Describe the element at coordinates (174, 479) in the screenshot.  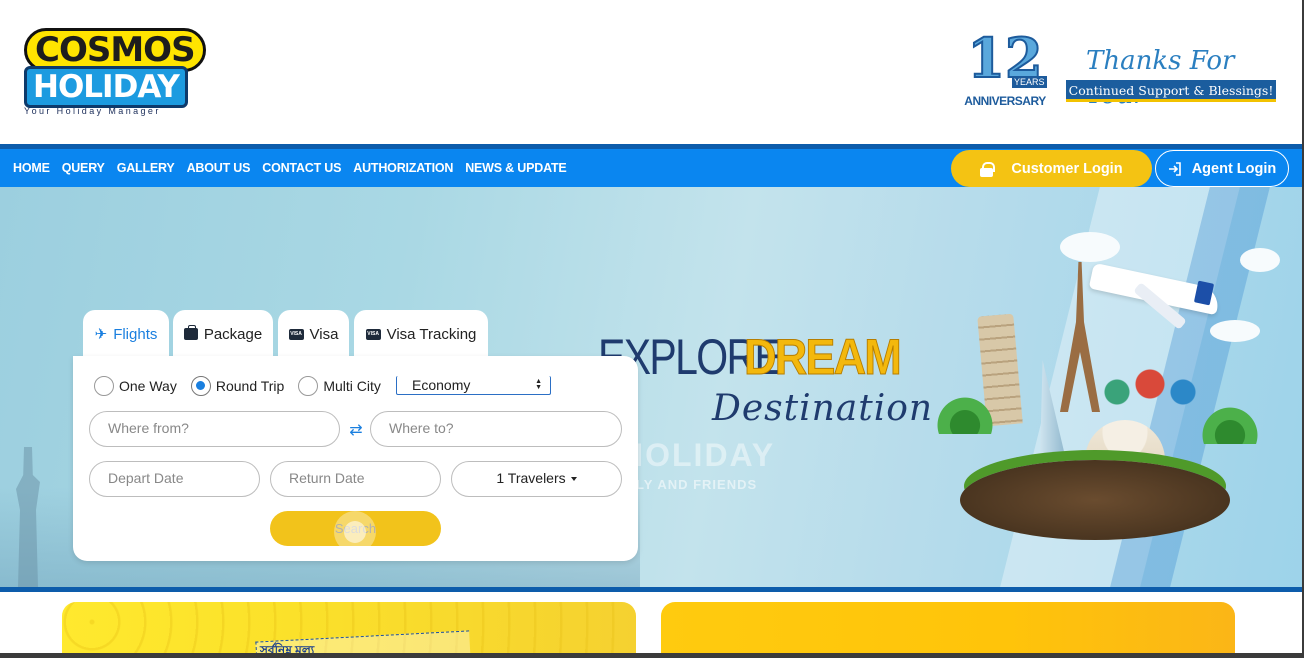
I see `depart-date-input: Depart Date` at that location.